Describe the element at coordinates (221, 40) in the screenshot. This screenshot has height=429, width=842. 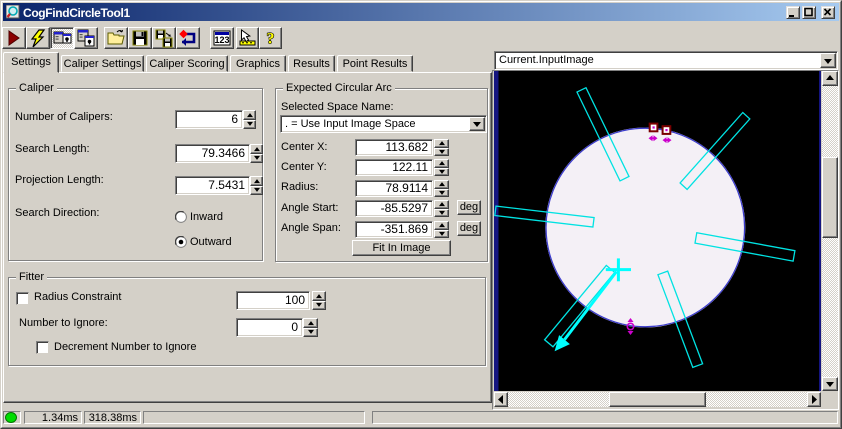
I see `svg-text: 123` at that location.